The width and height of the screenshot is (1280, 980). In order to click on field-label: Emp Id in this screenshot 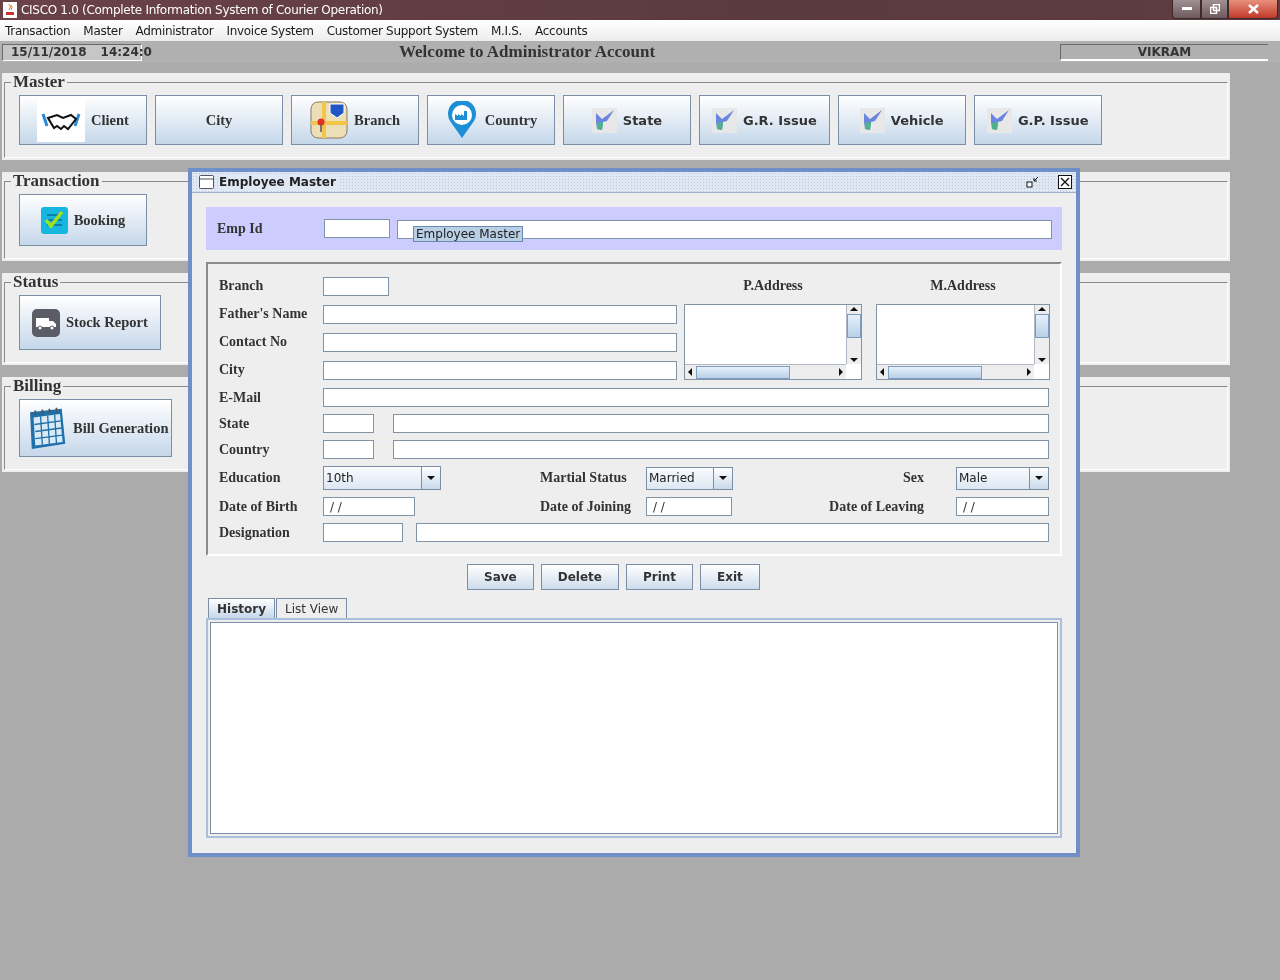, I will do `click(240, 228)`.